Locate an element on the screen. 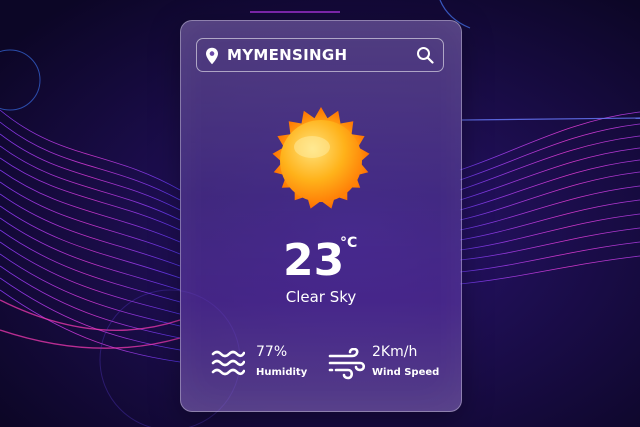 Image resolution: width=640 pixels, height=427 pixels. city-search-bar: MYMENSINGH is located at coordinates (320, 55).